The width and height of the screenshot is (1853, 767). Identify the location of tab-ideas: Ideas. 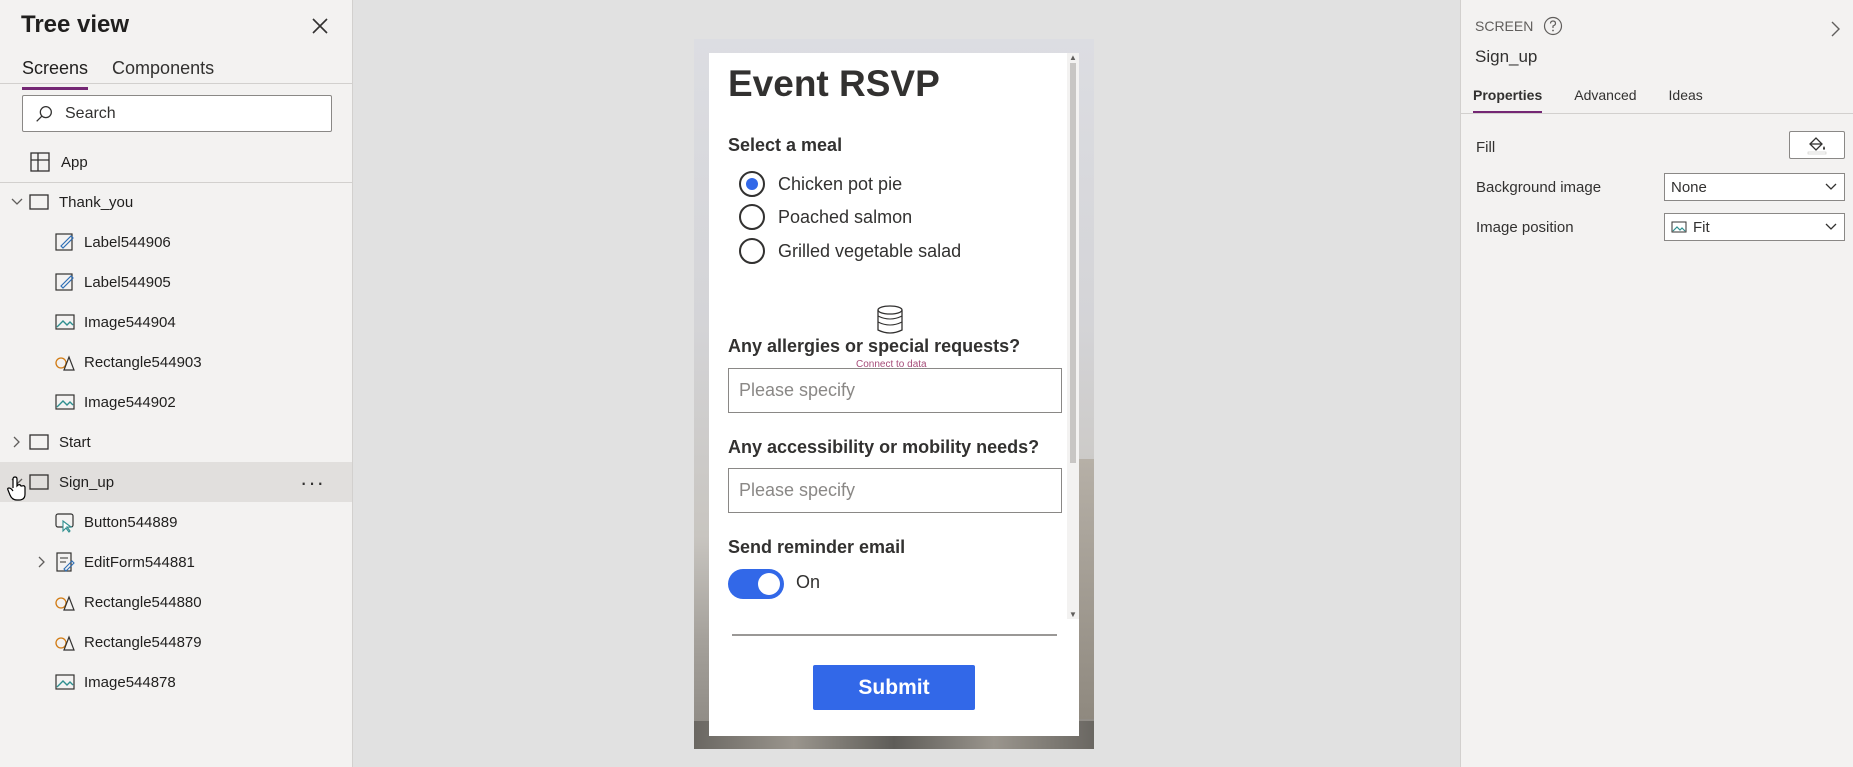
(1686, 100).